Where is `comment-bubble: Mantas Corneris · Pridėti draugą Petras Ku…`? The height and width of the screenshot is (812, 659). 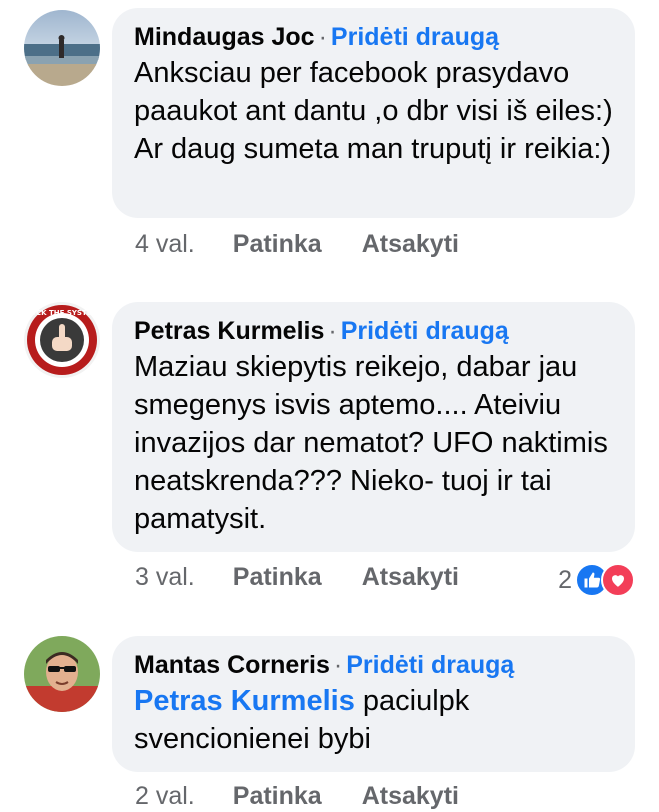 comment-bubble: Mantas Corneris · Pridėti draugą Petras Ku… is located at coordinates (373, 704).